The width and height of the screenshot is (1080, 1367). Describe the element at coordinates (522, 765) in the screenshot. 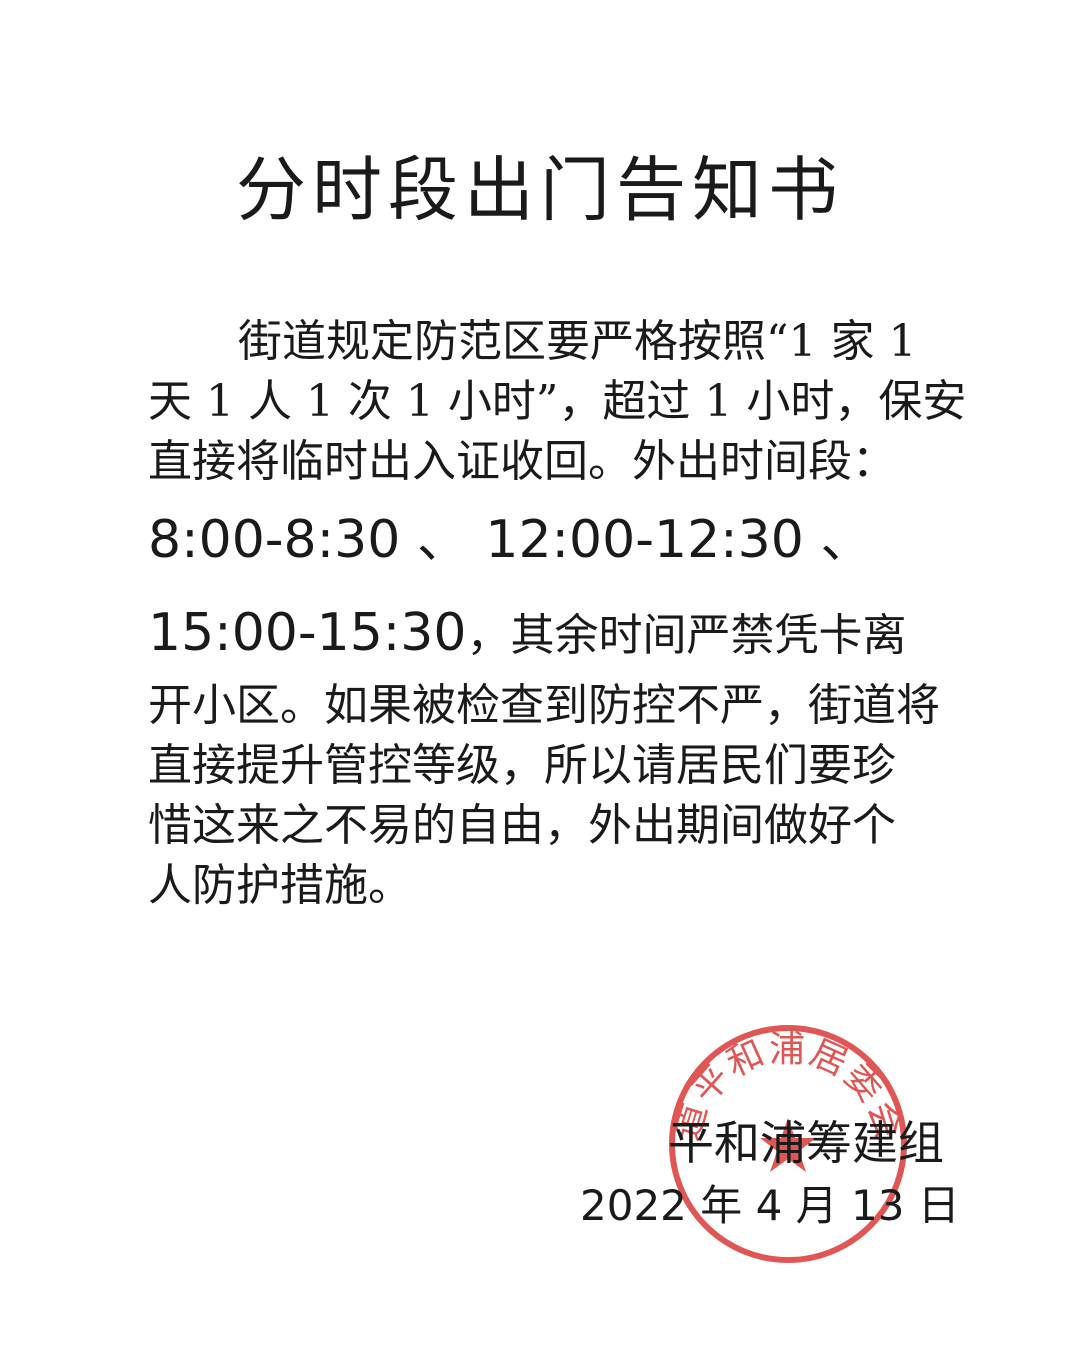

I see `body-line-7: 直接提升管控等级，所以请居民们要珍` at that location.